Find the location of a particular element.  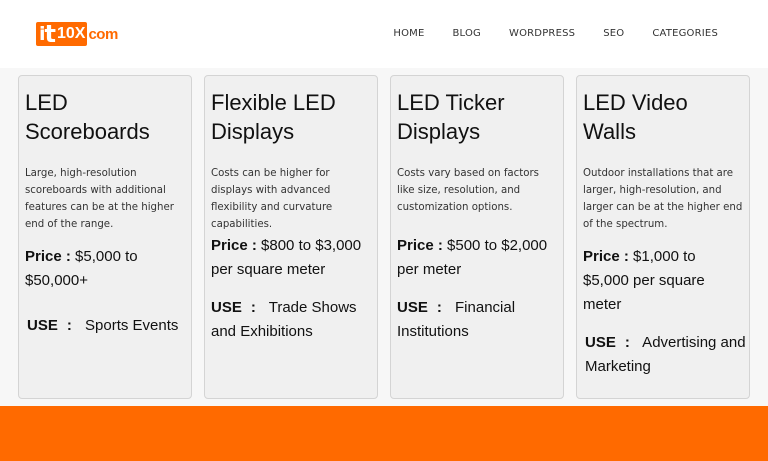

card-title: LED Video Walls is located at coordinates (635, 117).